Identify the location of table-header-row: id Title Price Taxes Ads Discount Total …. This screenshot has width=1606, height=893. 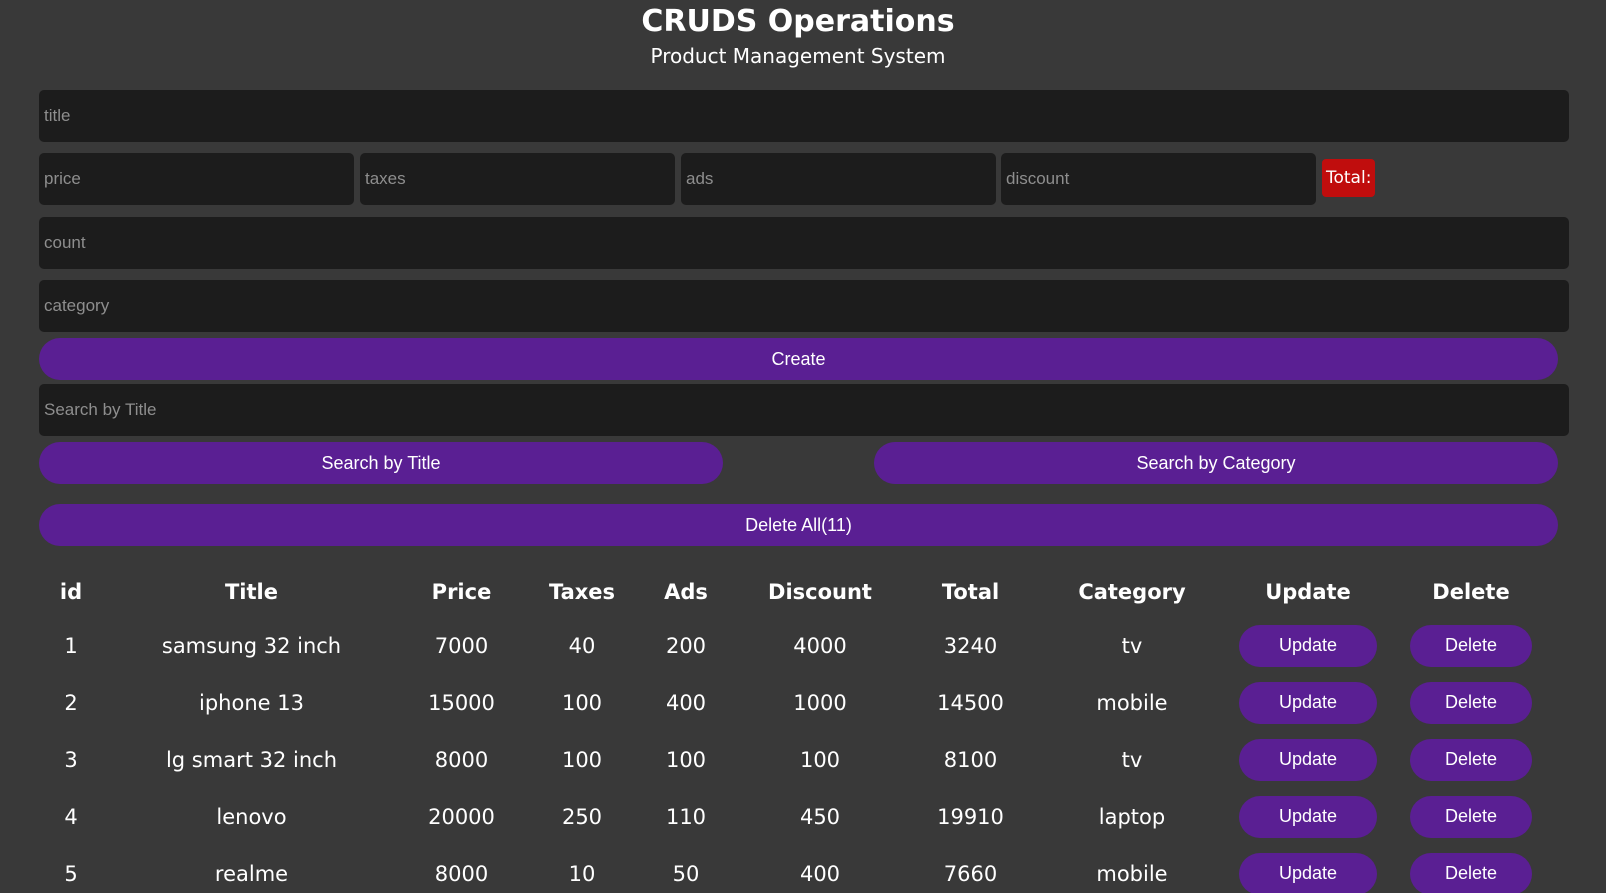
(798, 592).